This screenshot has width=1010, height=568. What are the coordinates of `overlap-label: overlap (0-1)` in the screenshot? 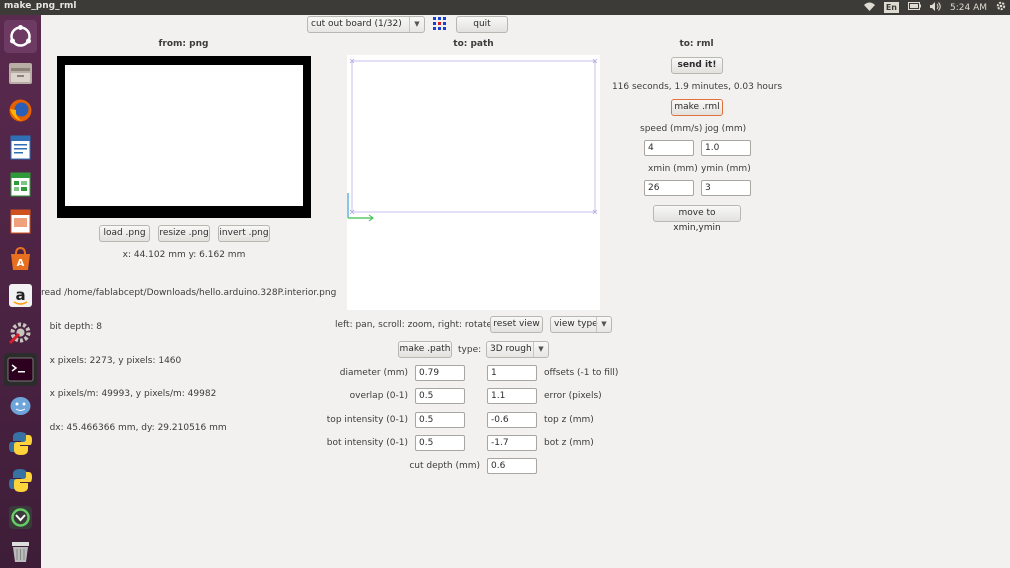 It's located at (378, 396).